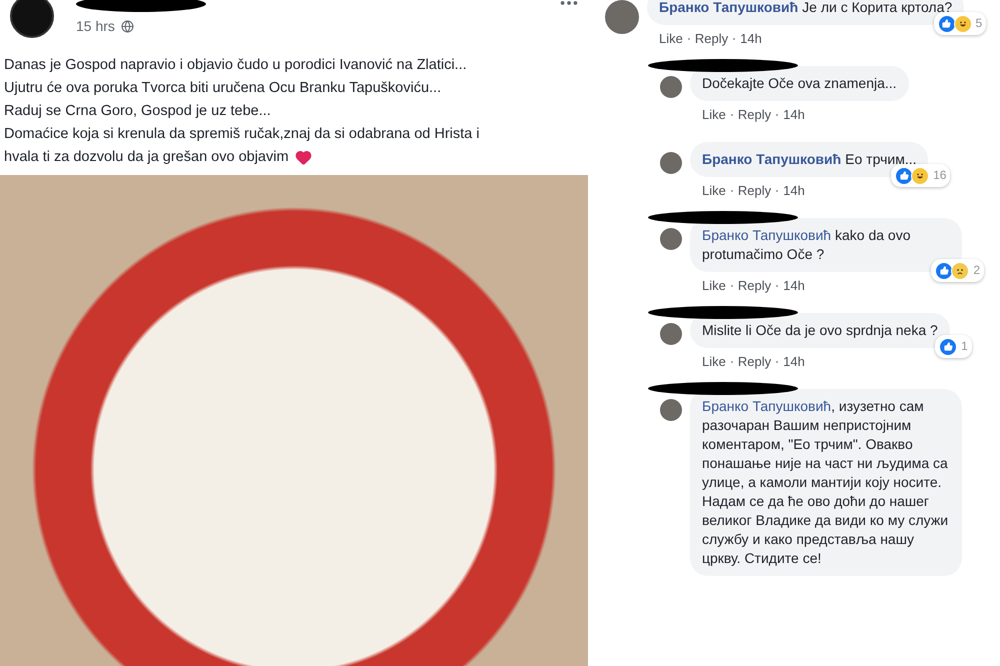 This screenshot has width=1000, height=666. Describe the element at coordinates (95, 26) in the screenshot. I see `post-time: 15 hrs` at that location.